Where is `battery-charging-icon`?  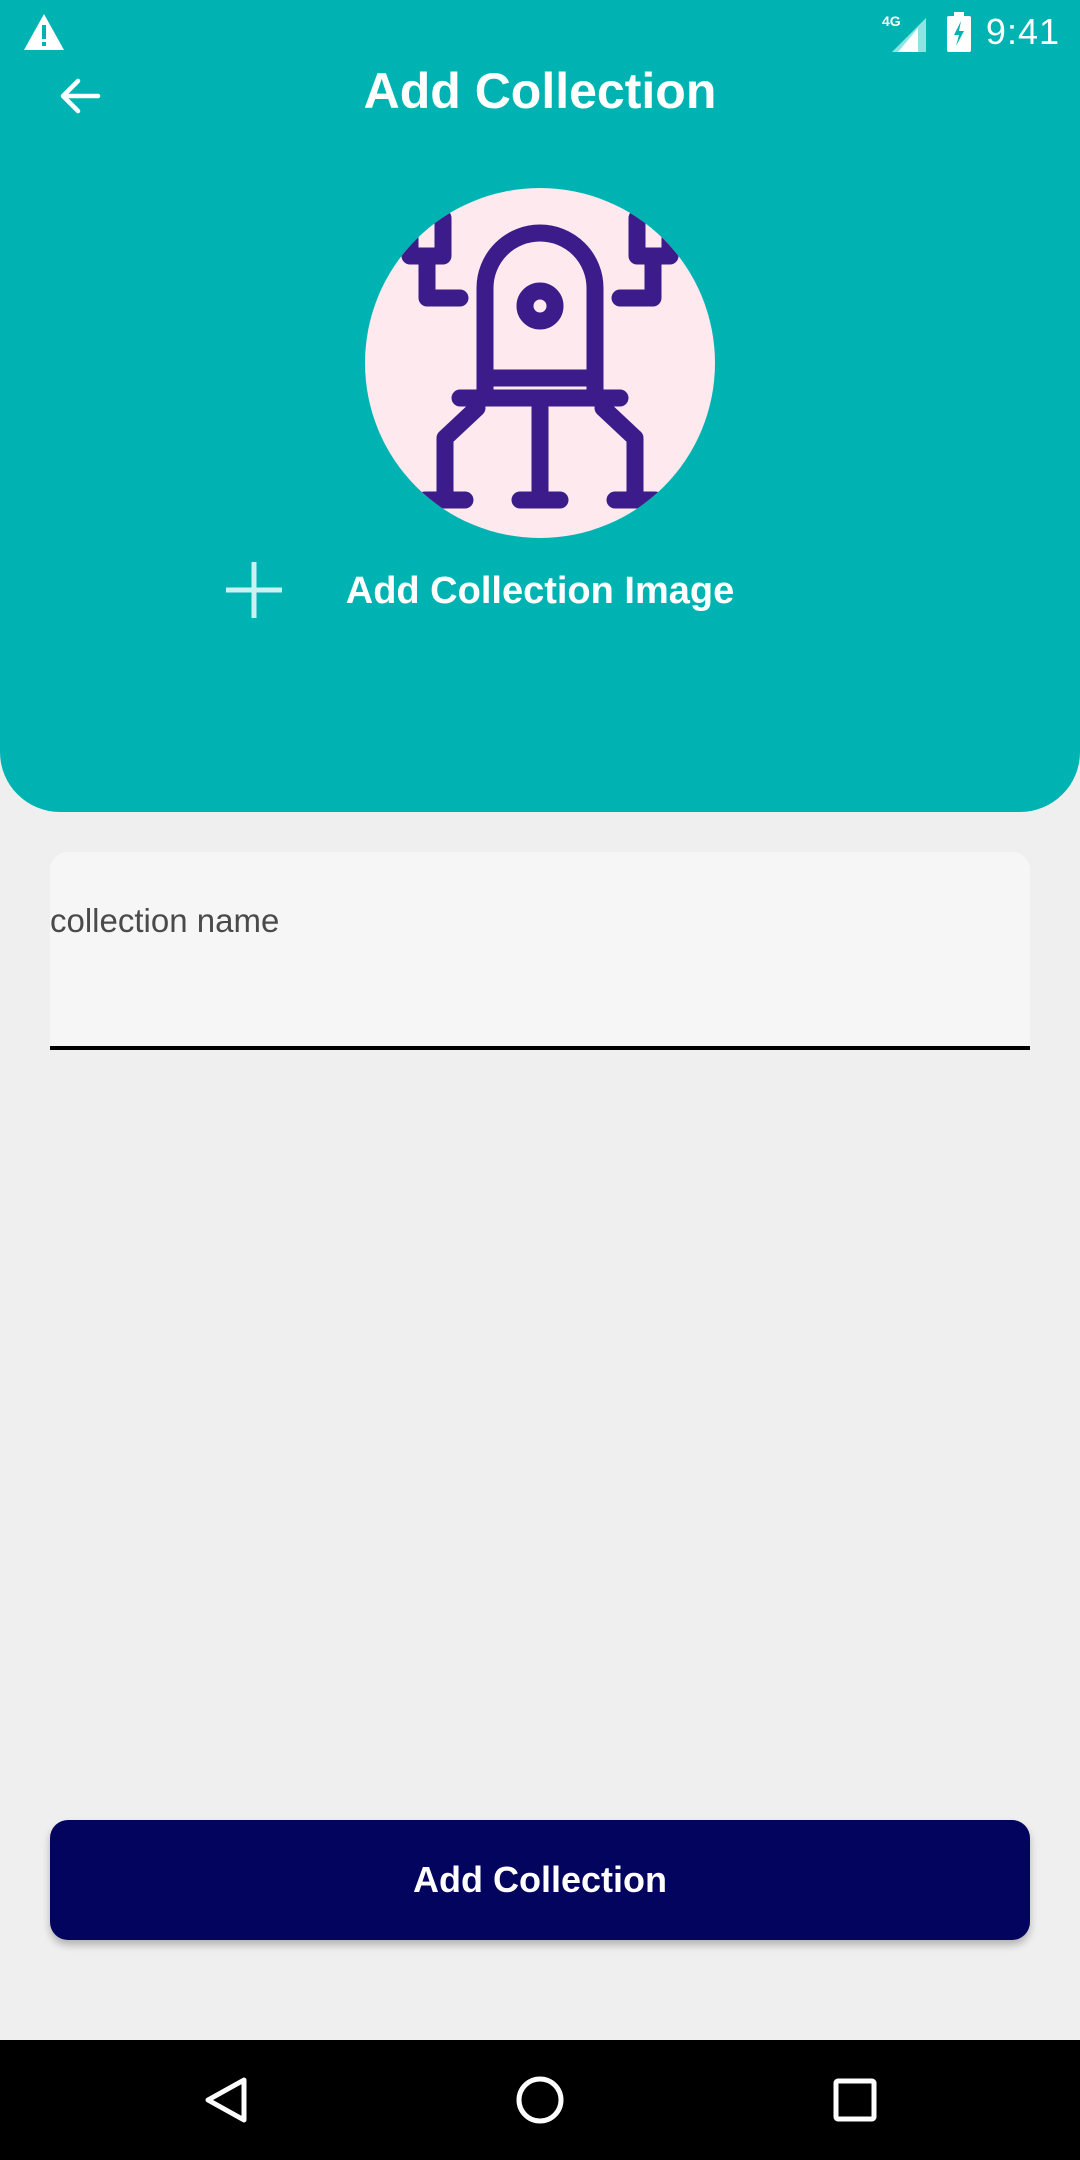 battery-charging-icon is located at coordinates (958, 32).